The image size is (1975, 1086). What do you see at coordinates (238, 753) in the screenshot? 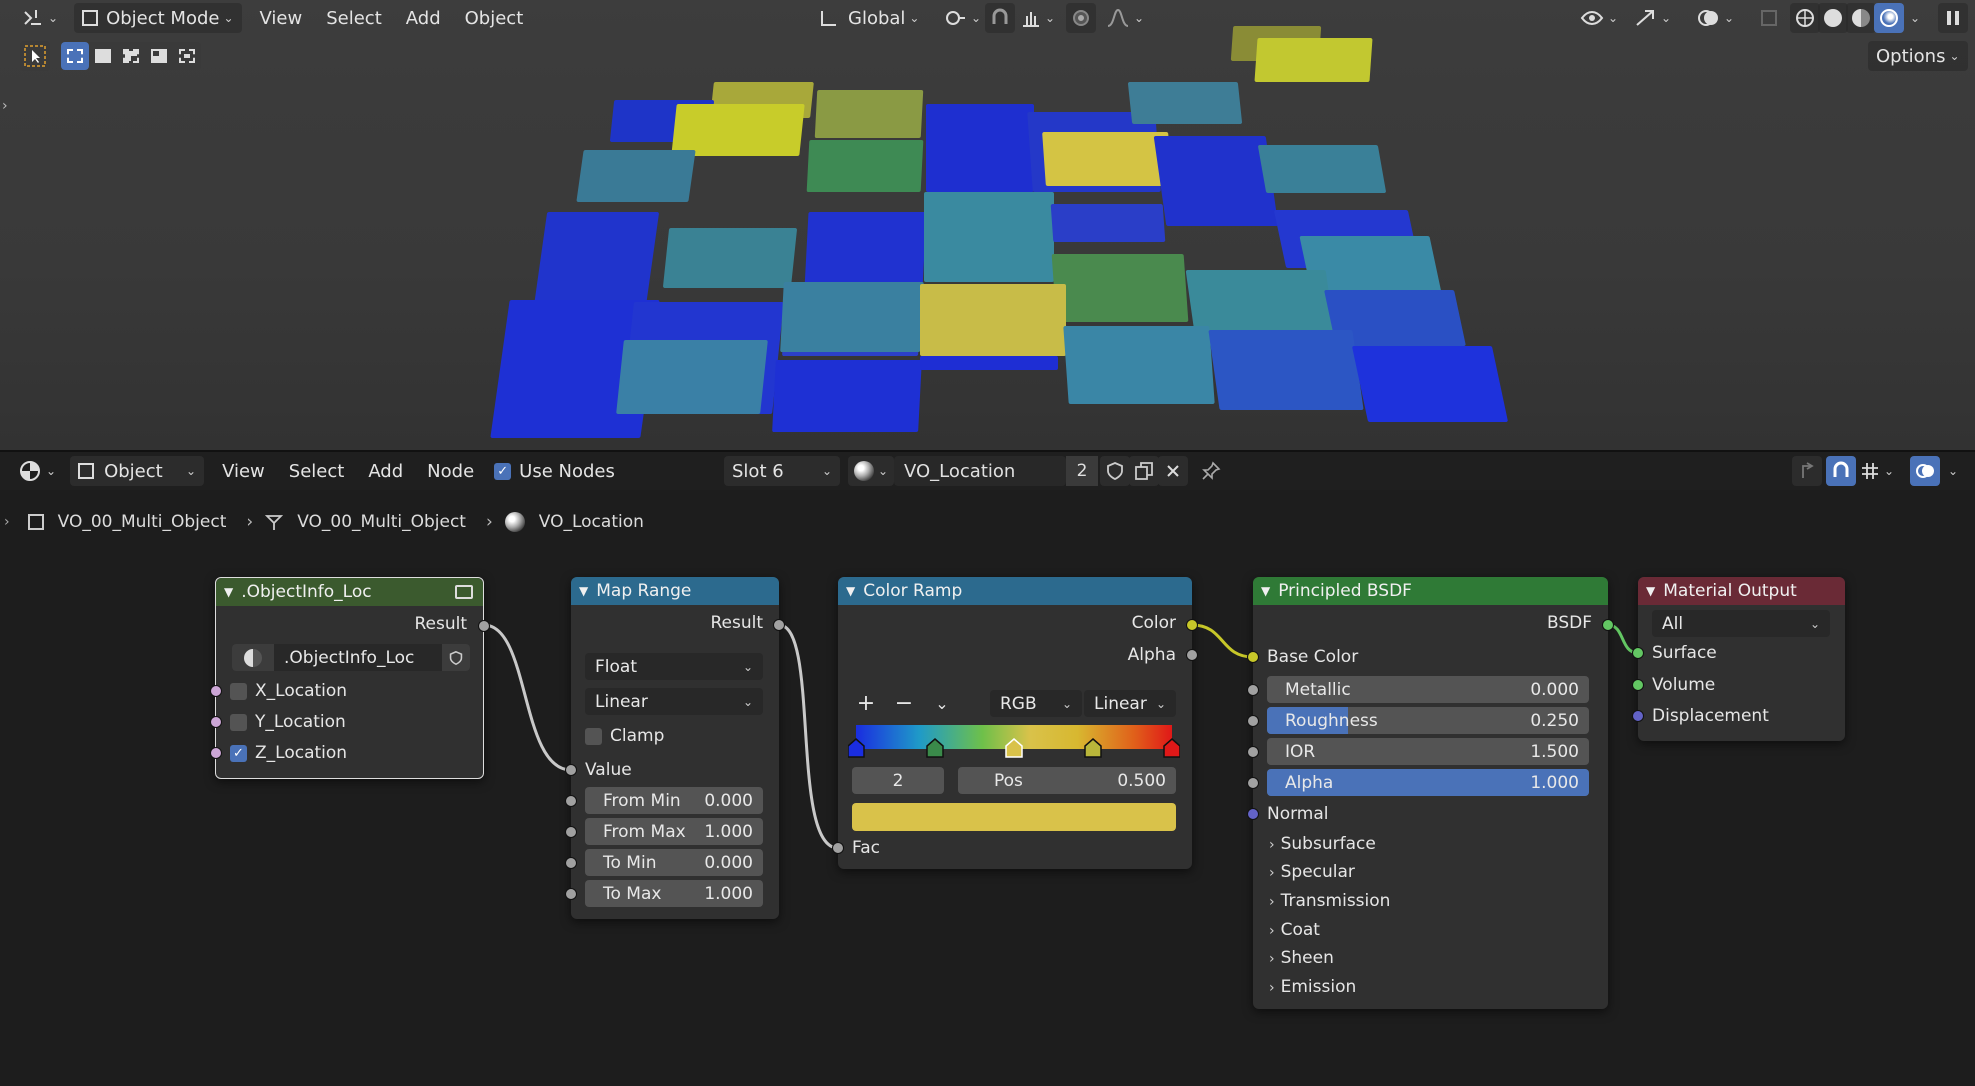
I see `checkbox-checked-icon: ✓` at bounding box center [238, 753].